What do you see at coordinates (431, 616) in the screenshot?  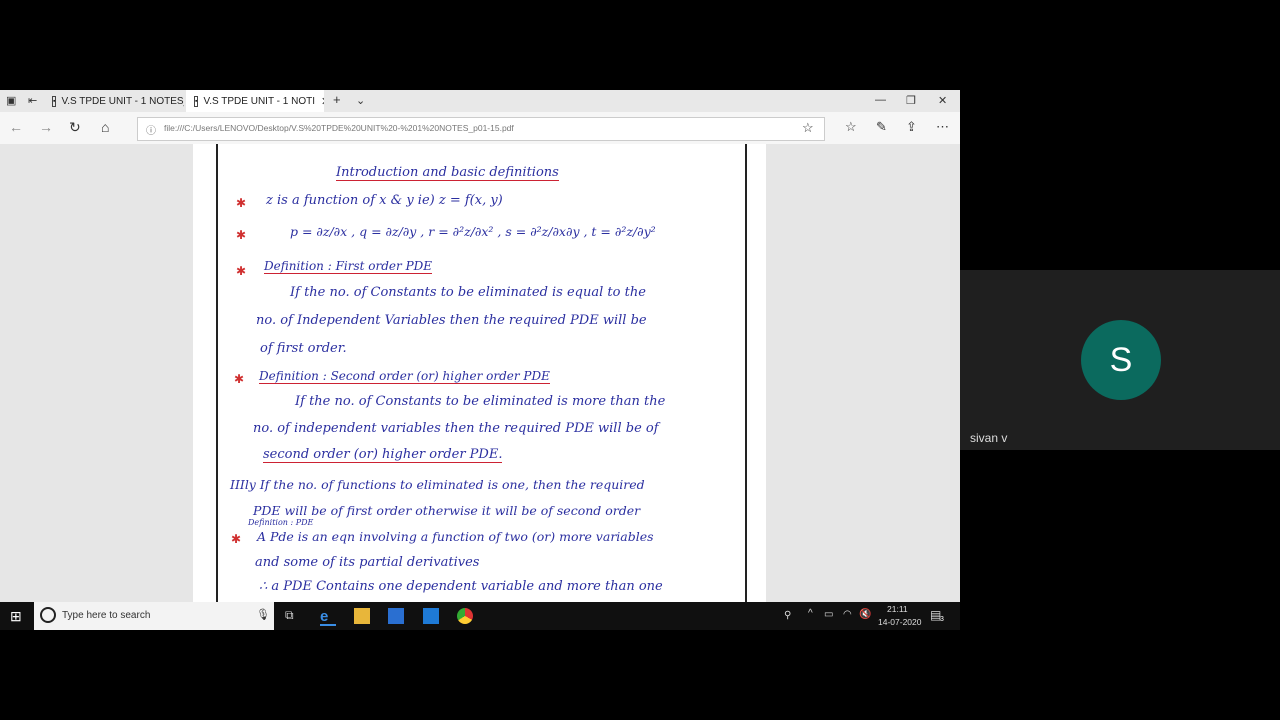 I see `mail-icon` at bounding box center [431, 616].